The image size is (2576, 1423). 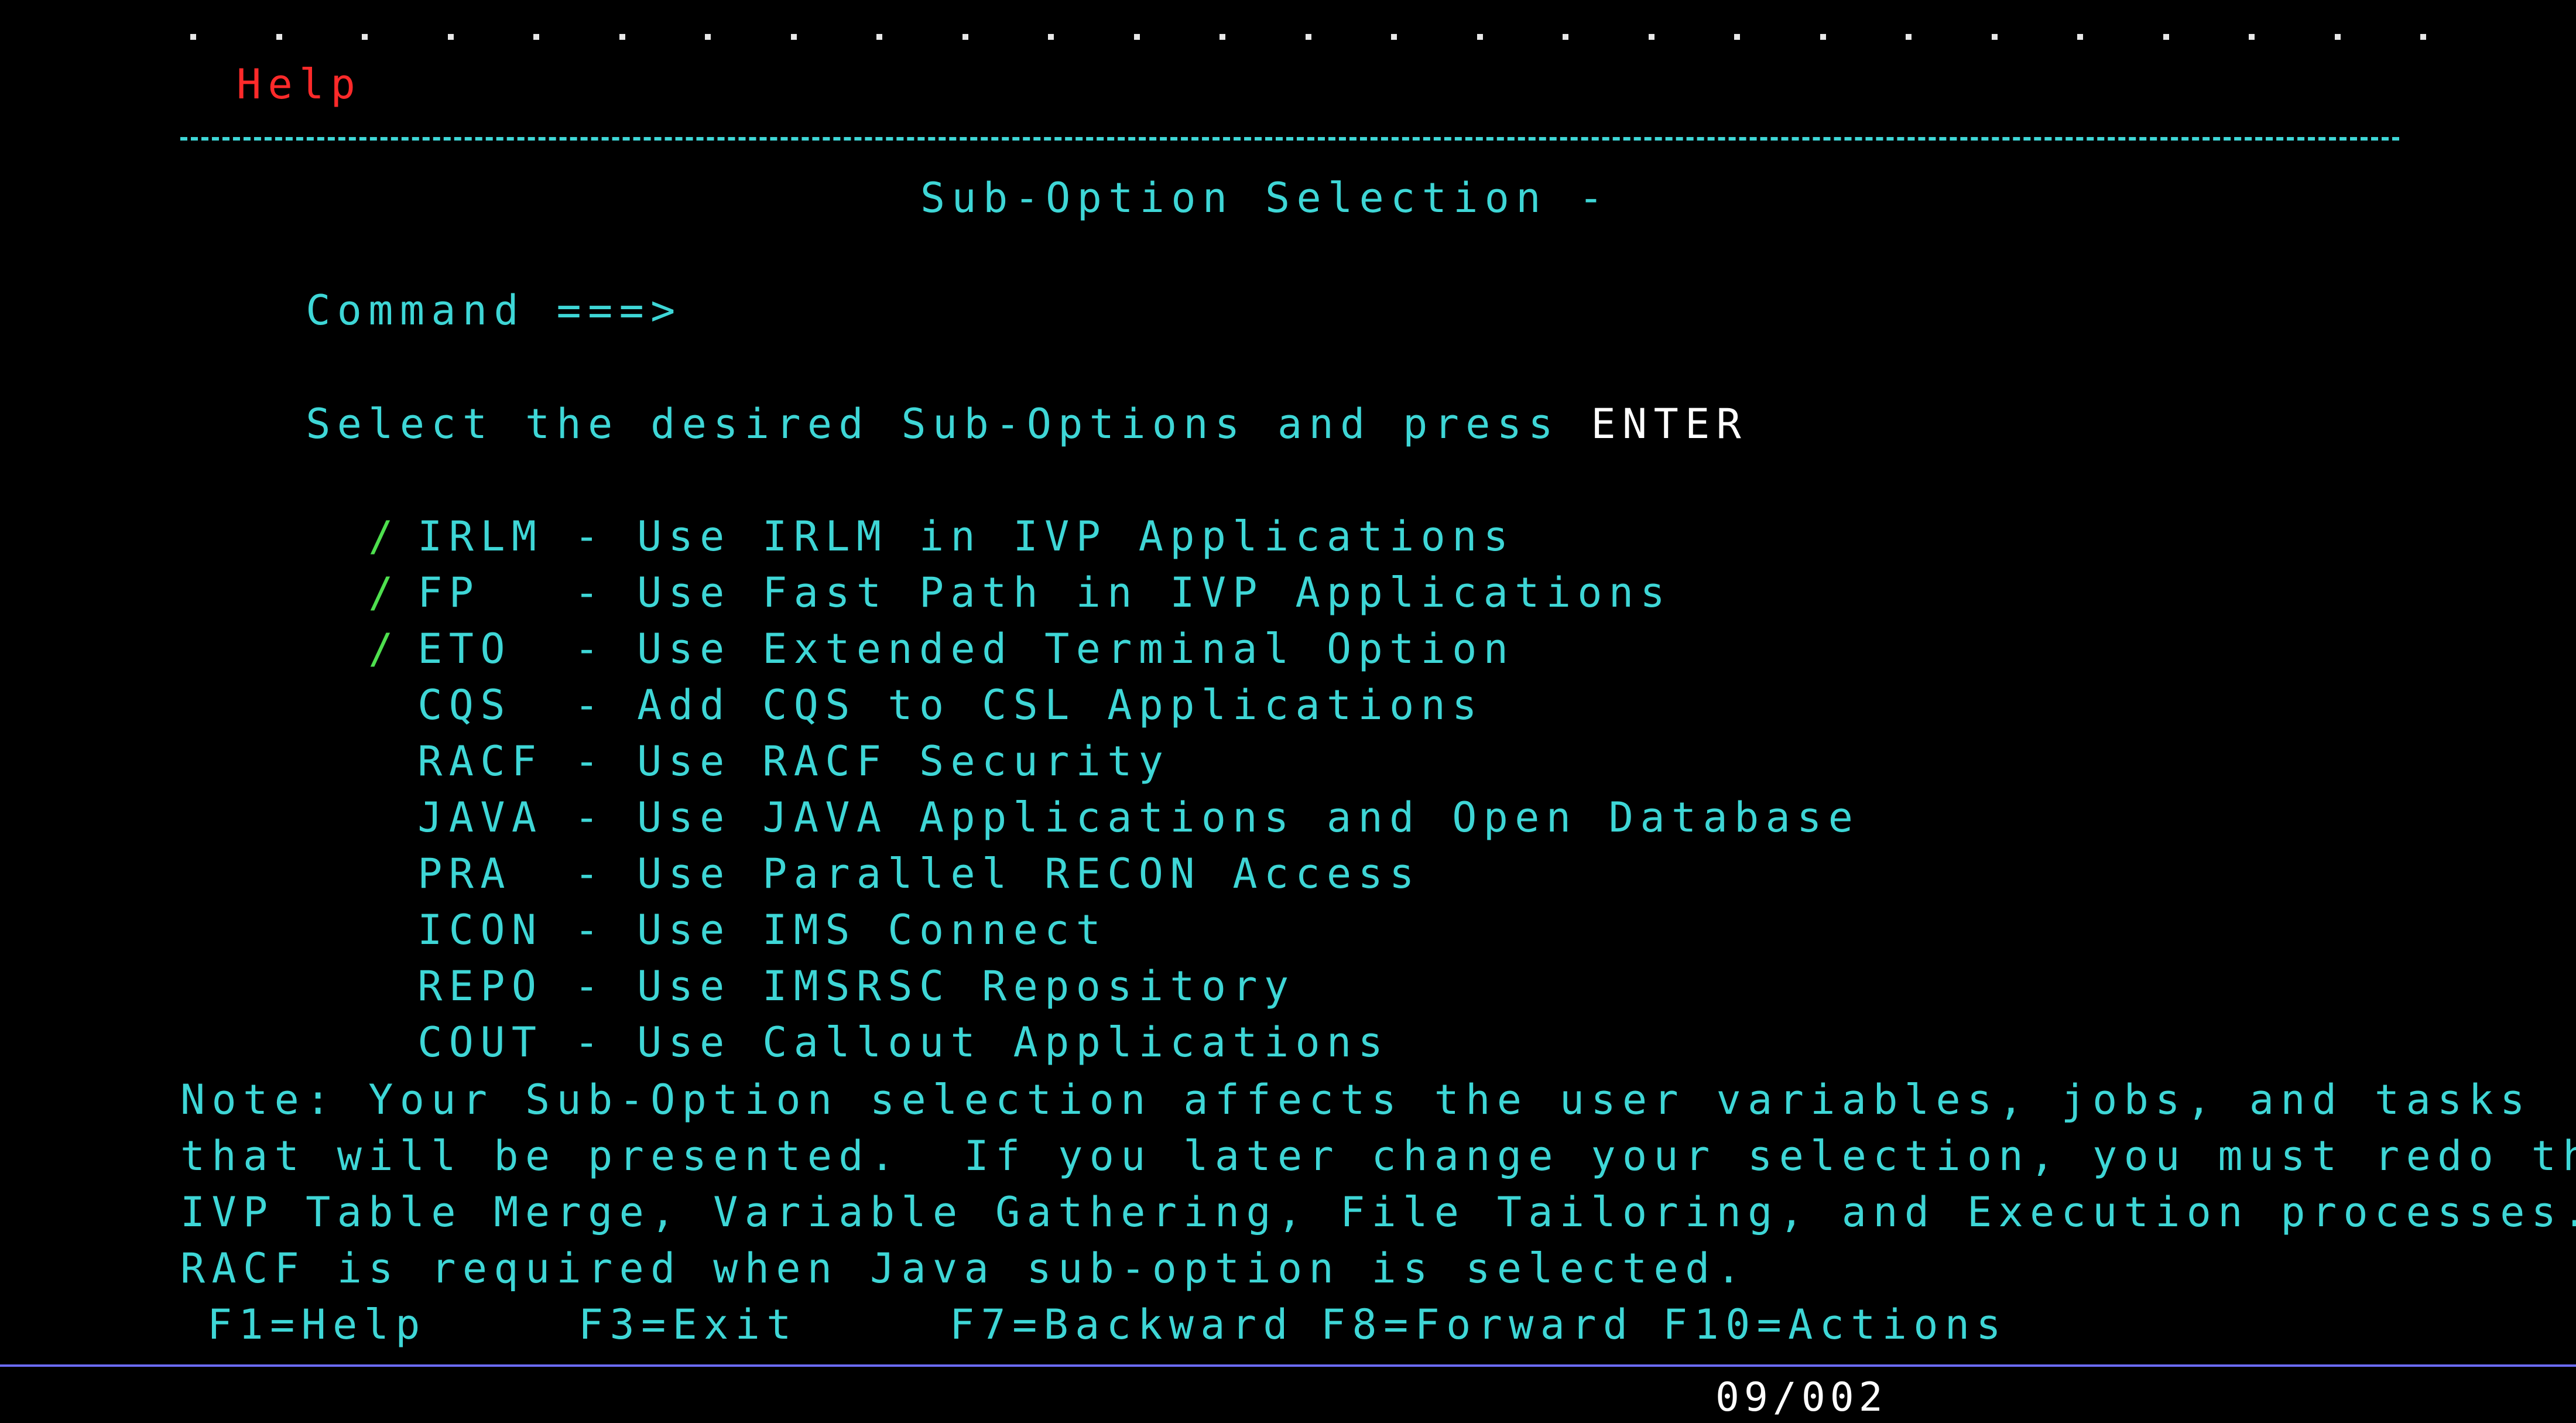 What do you see at coordinates (832, 675) in the screenshot?
I see `list-item: CQS - Add CQS to CSL Applications` at bounding box center [832, 675].